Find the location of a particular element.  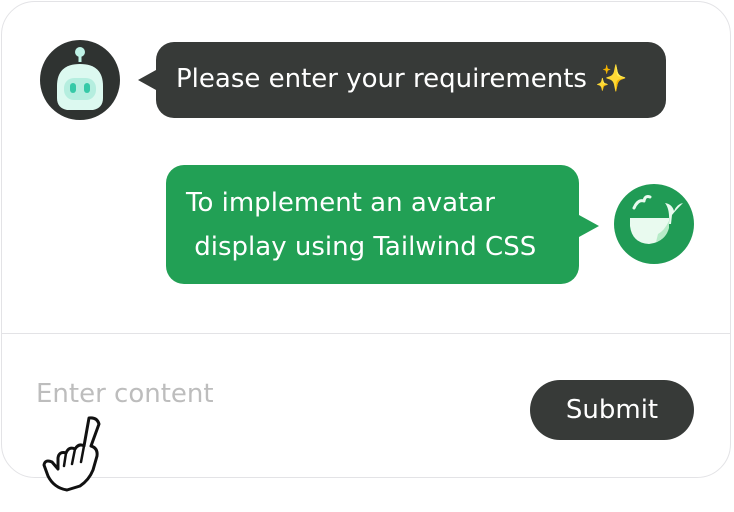

whale-avatar-icon is located at coordinates (654, 224).